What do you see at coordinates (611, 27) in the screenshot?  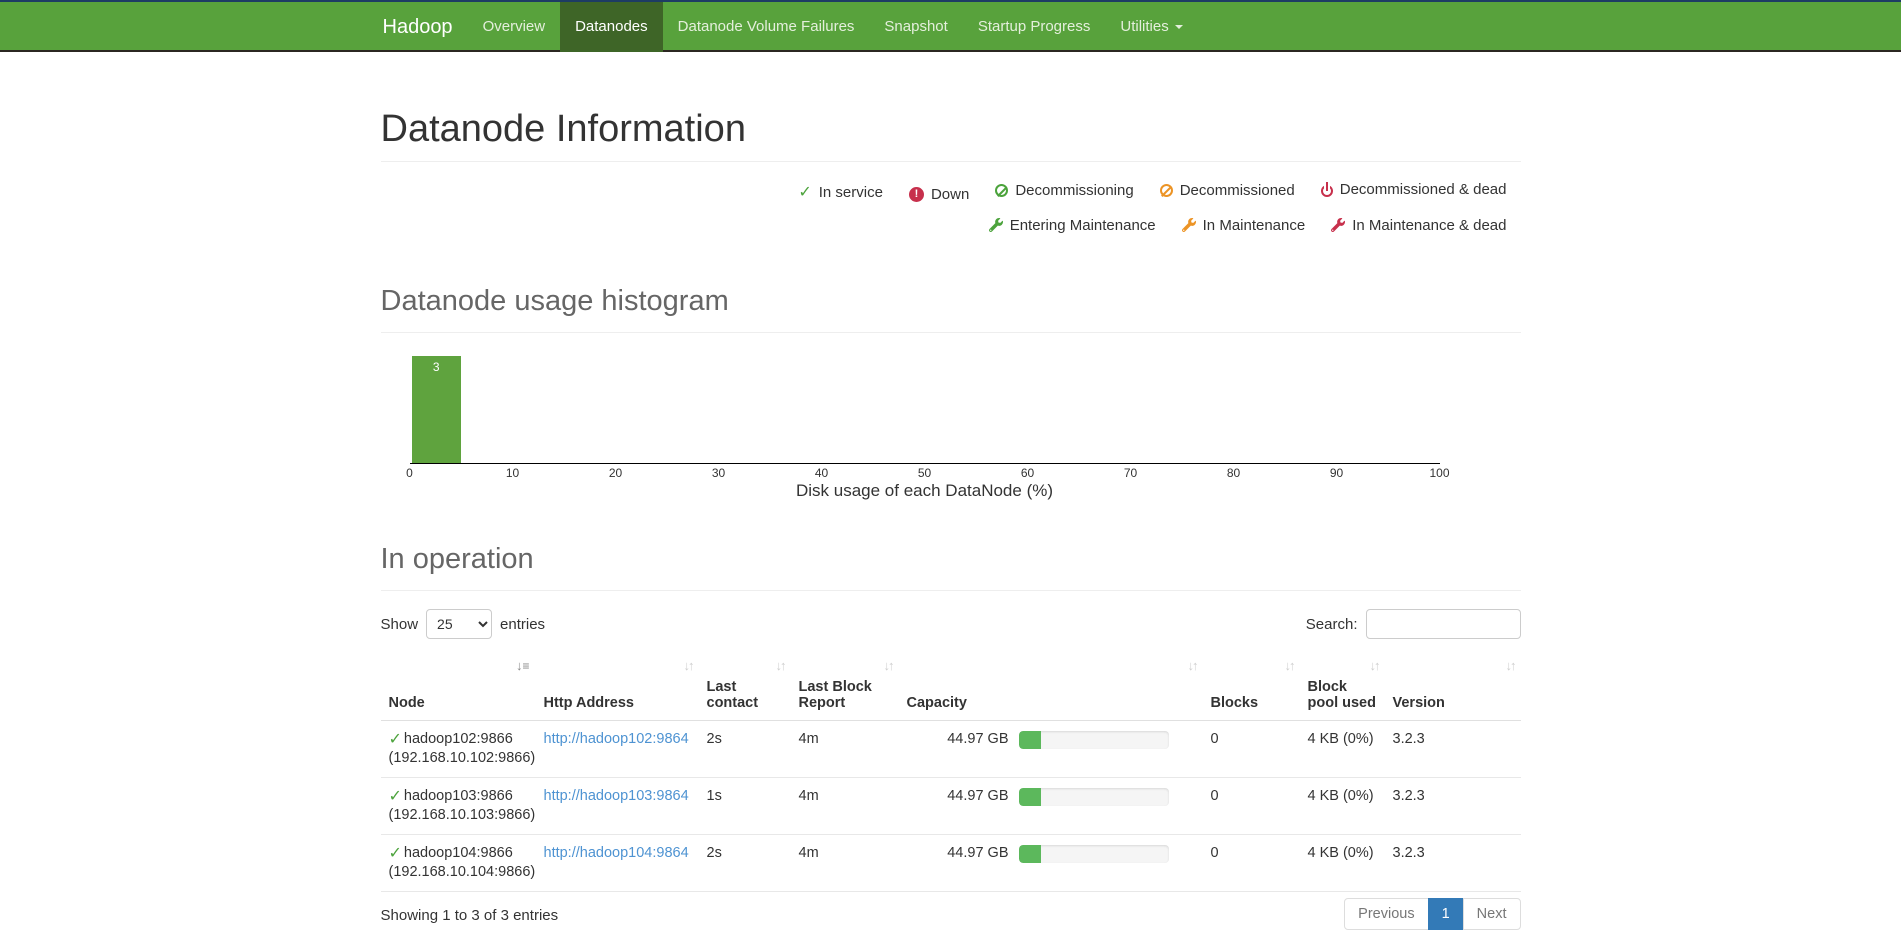 I see `nav-link-datanodes: Datanodes` at bounding box center [611, 27].